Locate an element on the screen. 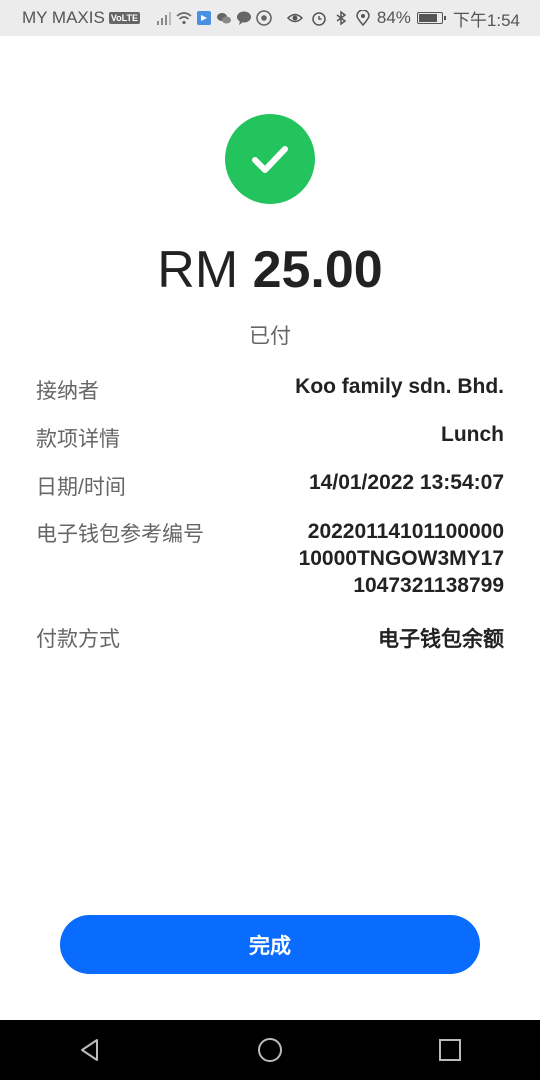  recents-icon is located at coordinates (450, 1050).